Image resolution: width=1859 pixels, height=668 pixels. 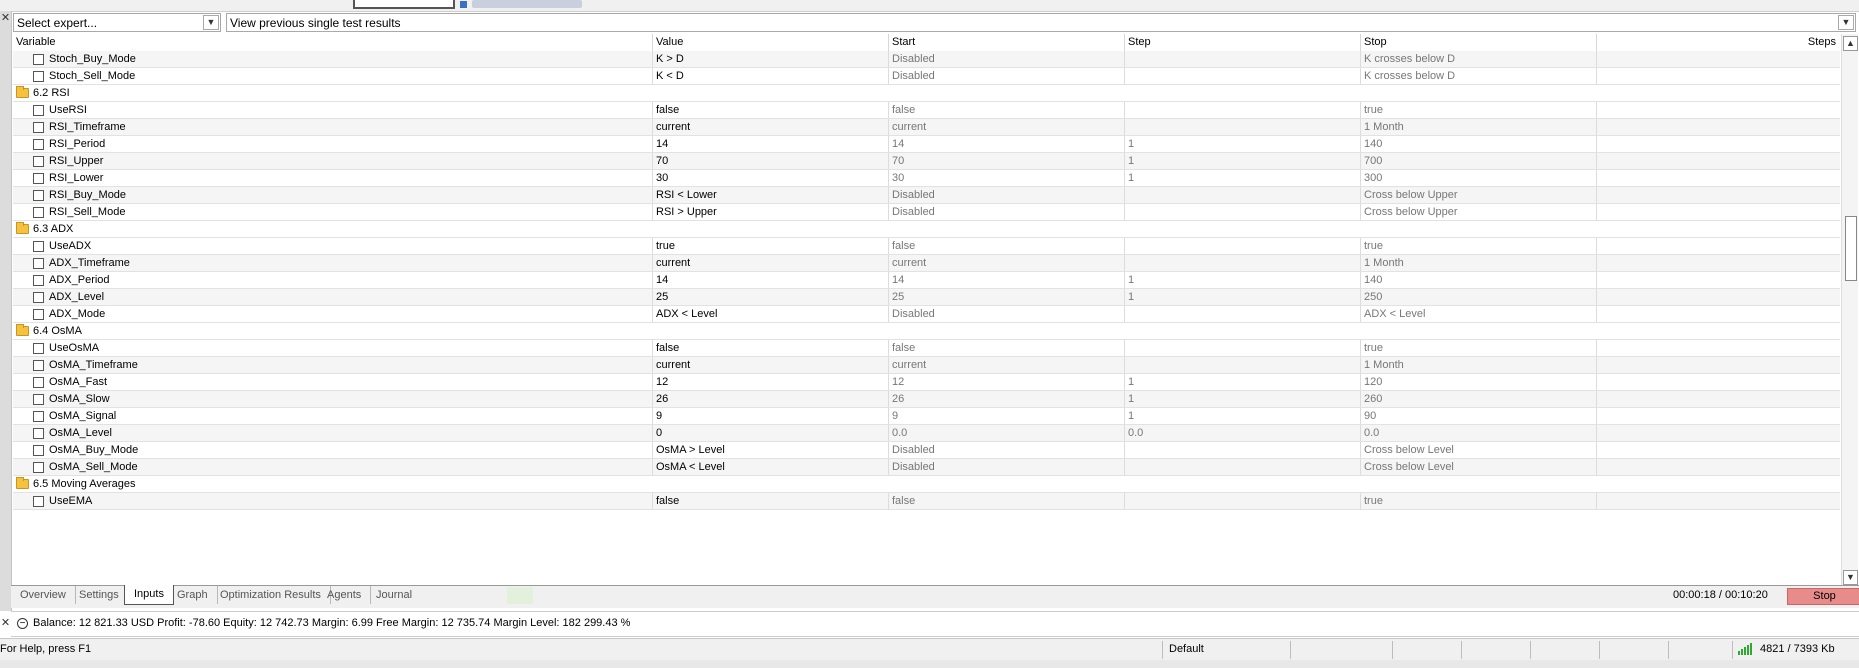 What do you see at coordinates (771, 416) in the screenshot?
I see `value-cell: 9` at bounding box center [771, 416].